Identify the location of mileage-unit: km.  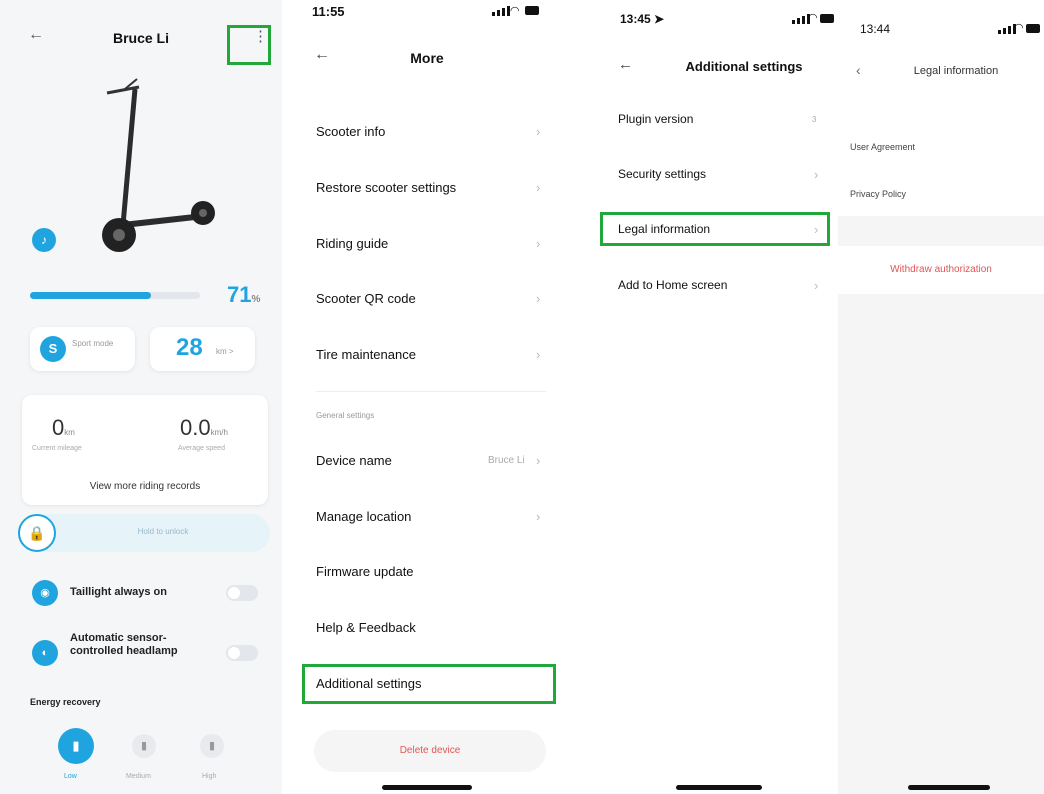
(69, 432).